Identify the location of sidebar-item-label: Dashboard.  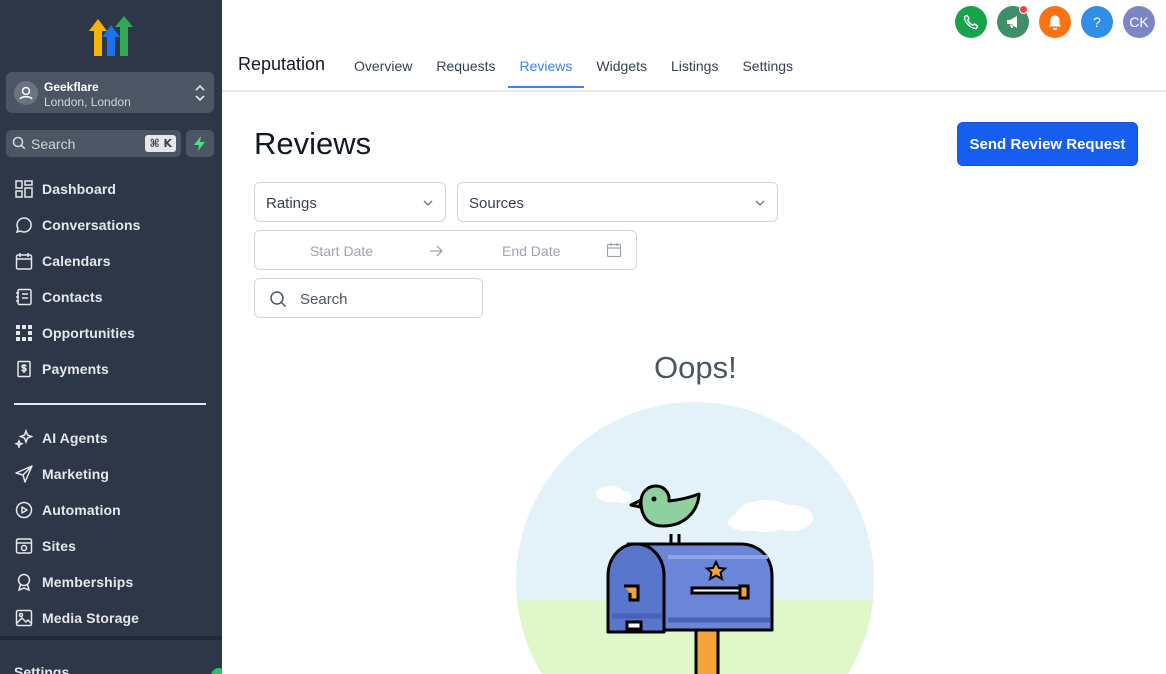
(79, 189).